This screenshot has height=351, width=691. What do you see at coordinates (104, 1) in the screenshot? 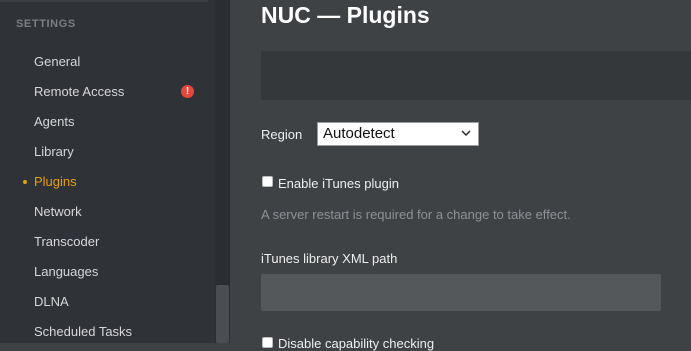
I see `sidebar-divider` at bounding box center [104, 1].